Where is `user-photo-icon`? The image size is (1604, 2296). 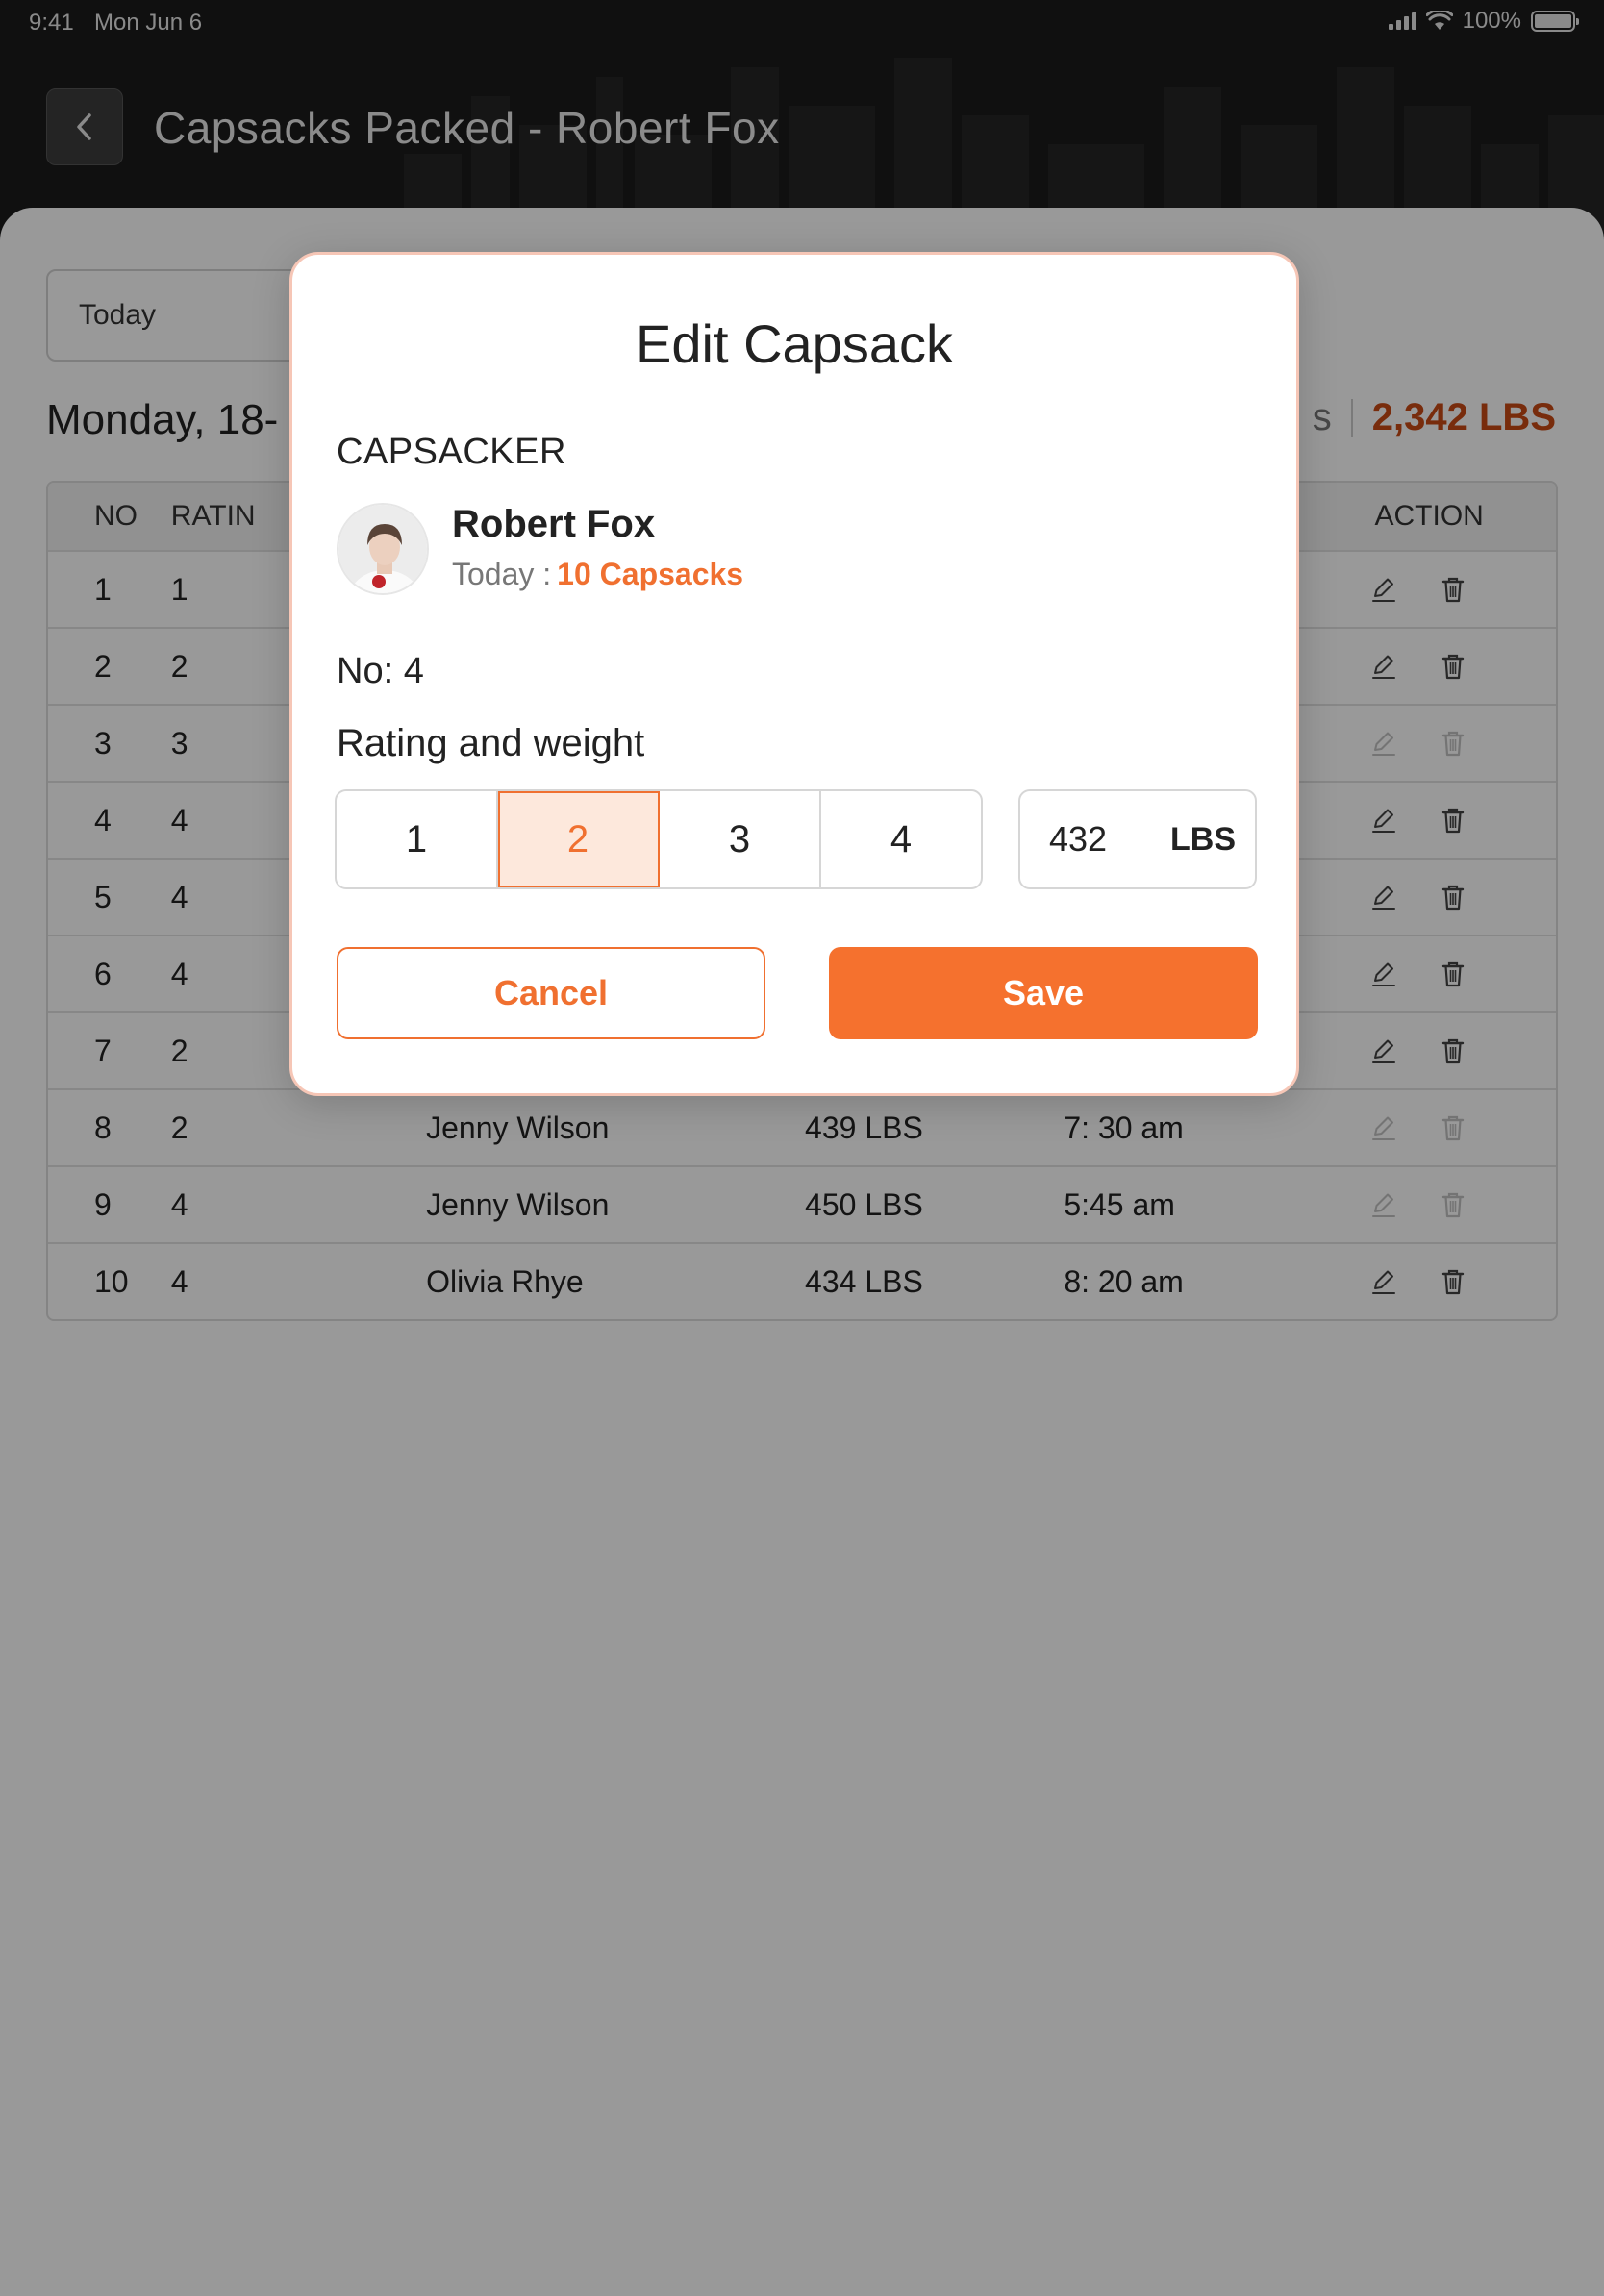 user-photo-icon is located at coordinates (382, 549).